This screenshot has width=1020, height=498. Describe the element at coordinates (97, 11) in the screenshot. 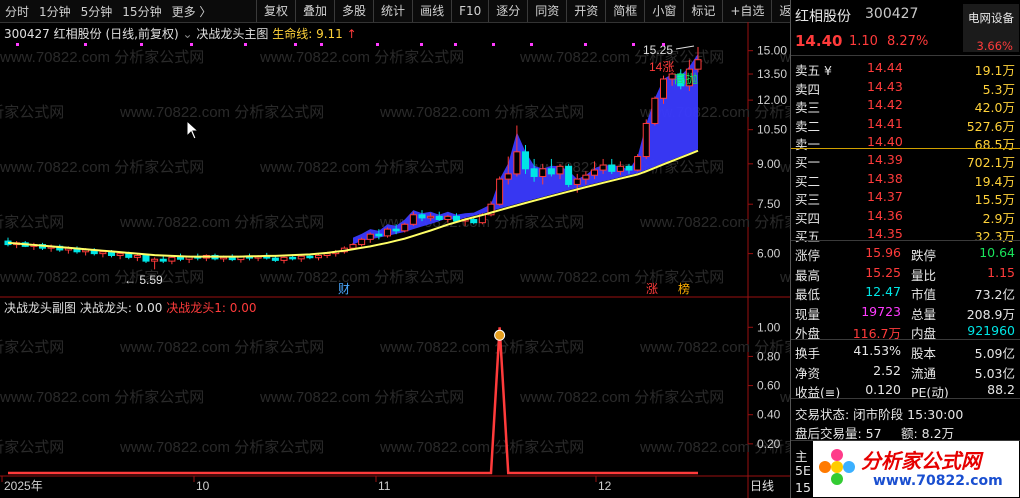

I see `period-5min: 5分钟` at that location.